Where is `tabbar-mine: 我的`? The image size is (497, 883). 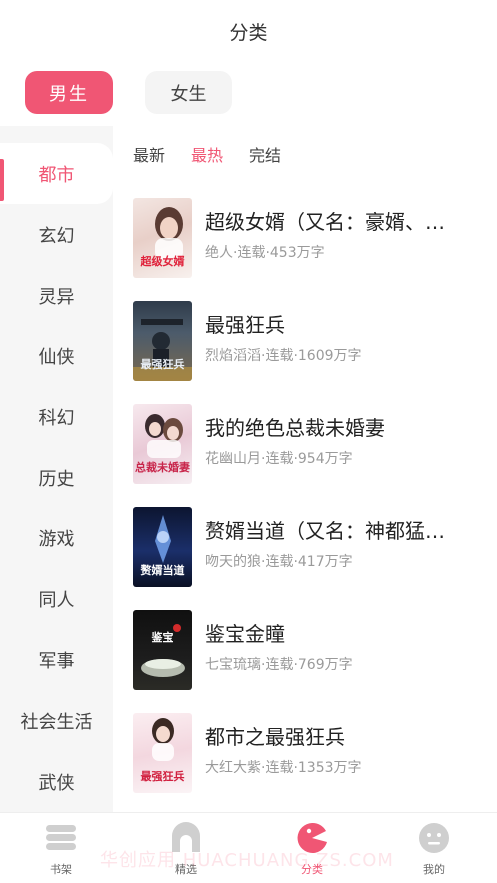 tabbar-mine: 我的 is located at coordinates (434, 851).